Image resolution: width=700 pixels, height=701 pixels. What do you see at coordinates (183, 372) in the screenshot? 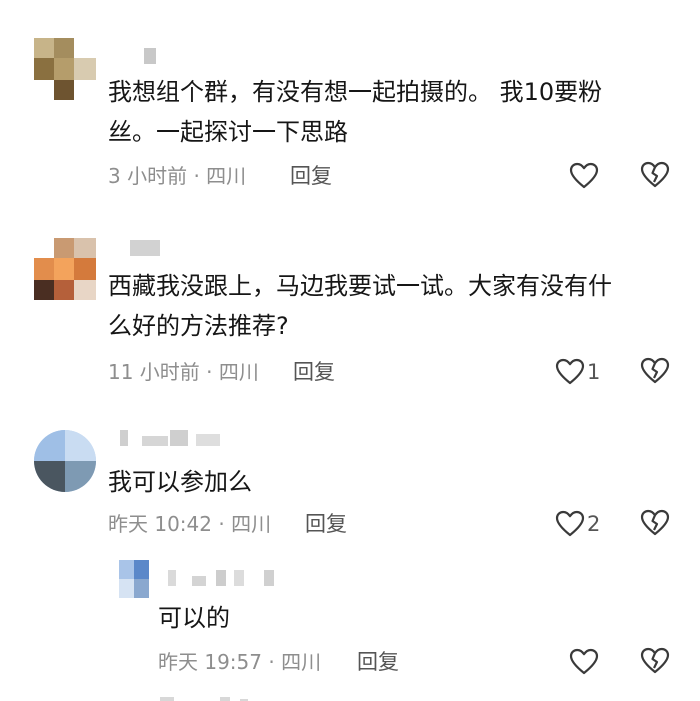
I see `comment-time-location: 11 小时前 · 四川` at bounding box center [183, 372].